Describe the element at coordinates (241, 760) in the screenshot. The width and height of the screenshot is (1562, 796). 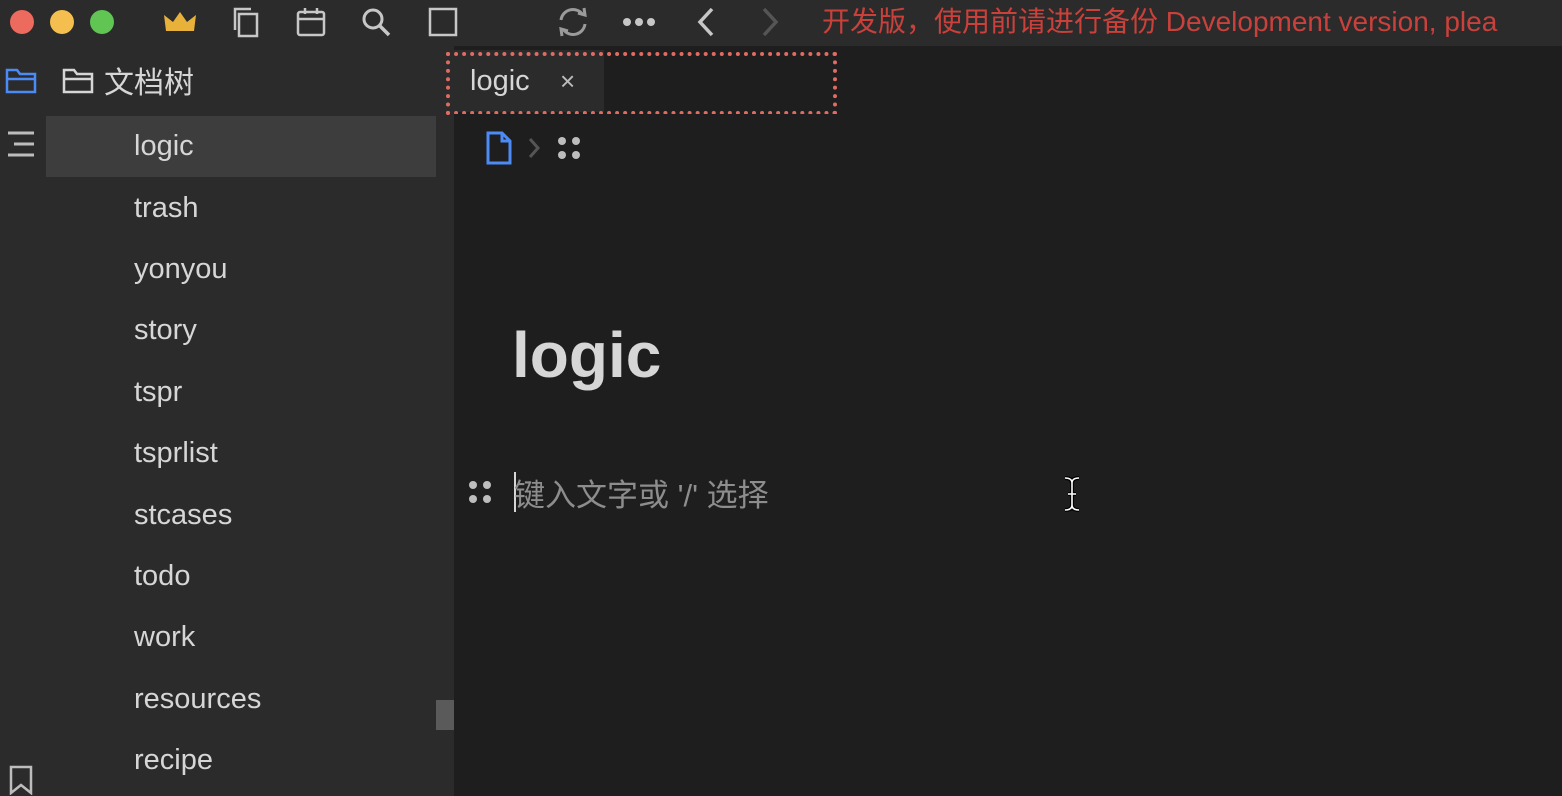
I see `tree-item-recipe: recipe` at that location.